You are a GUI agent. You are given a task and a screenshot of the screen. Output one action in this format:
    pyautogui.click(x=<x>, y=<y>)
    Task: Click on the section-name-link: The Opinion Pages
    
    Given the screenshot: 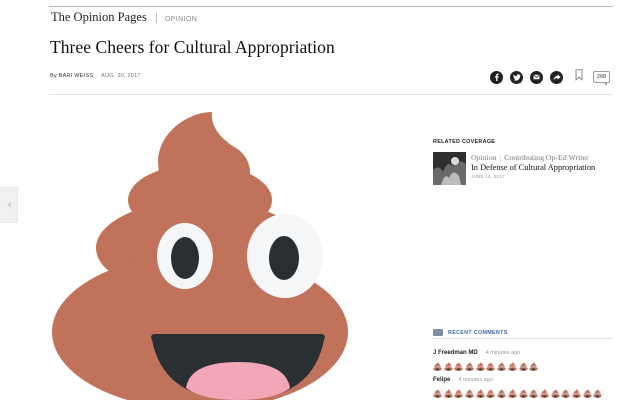 What is the action you would take?
    pyautogui.click(x=99, y=17)
    